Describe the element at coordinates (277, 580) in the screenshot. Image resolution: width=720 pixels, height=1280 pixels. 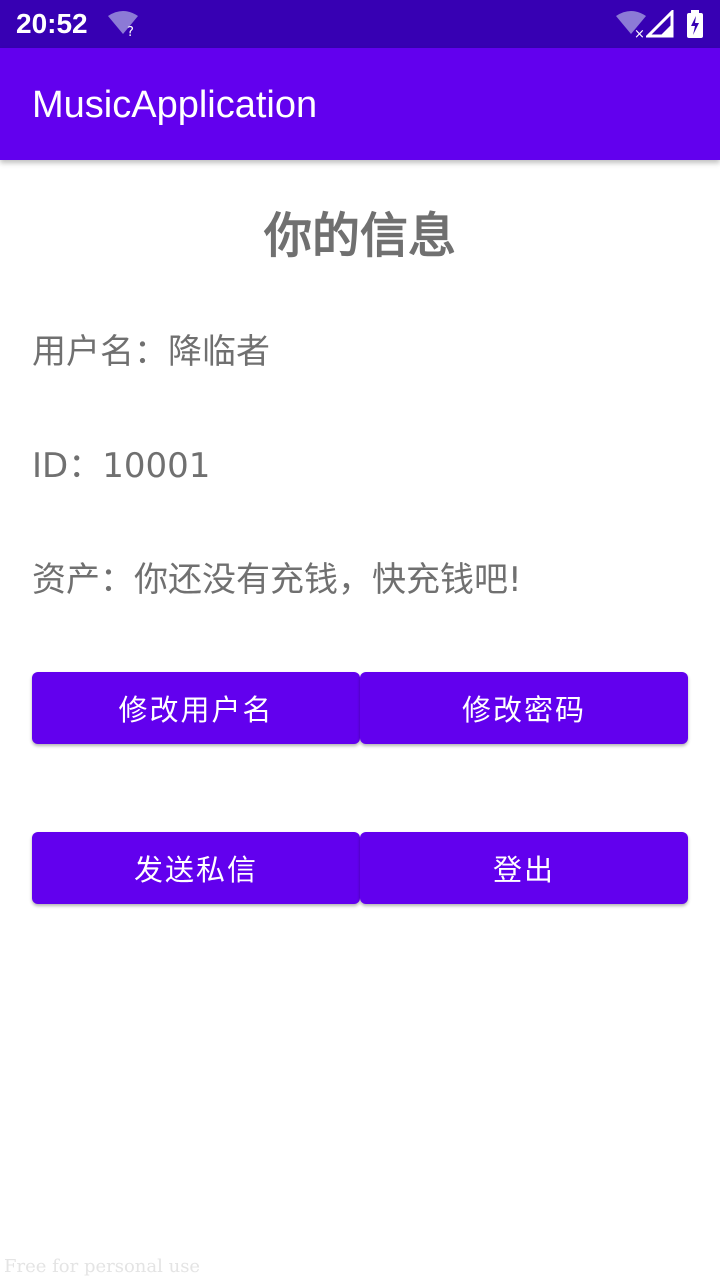
I see `assets-text: 资产：你还没有充钱，快充钱吧!` at that location.